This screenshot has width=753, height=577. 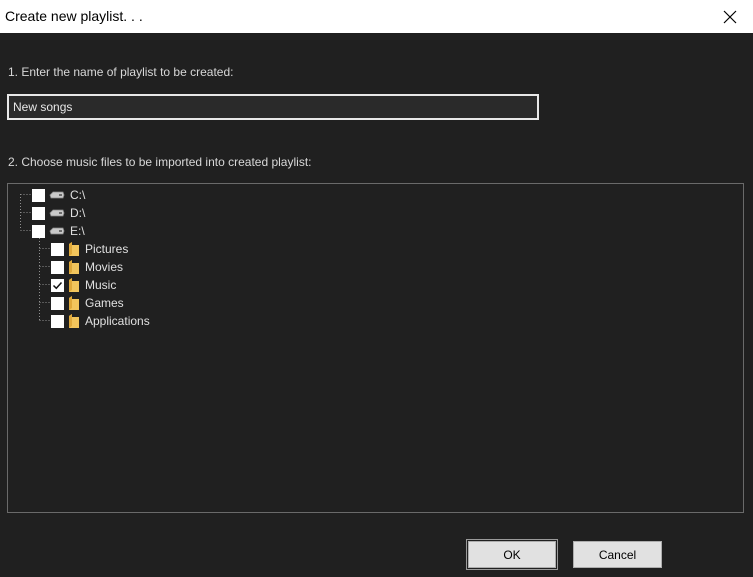 What do you see at coordinates (117, 321) in the screenshot?
I see `folder-label: Applications` at bounding box center [117, 321].